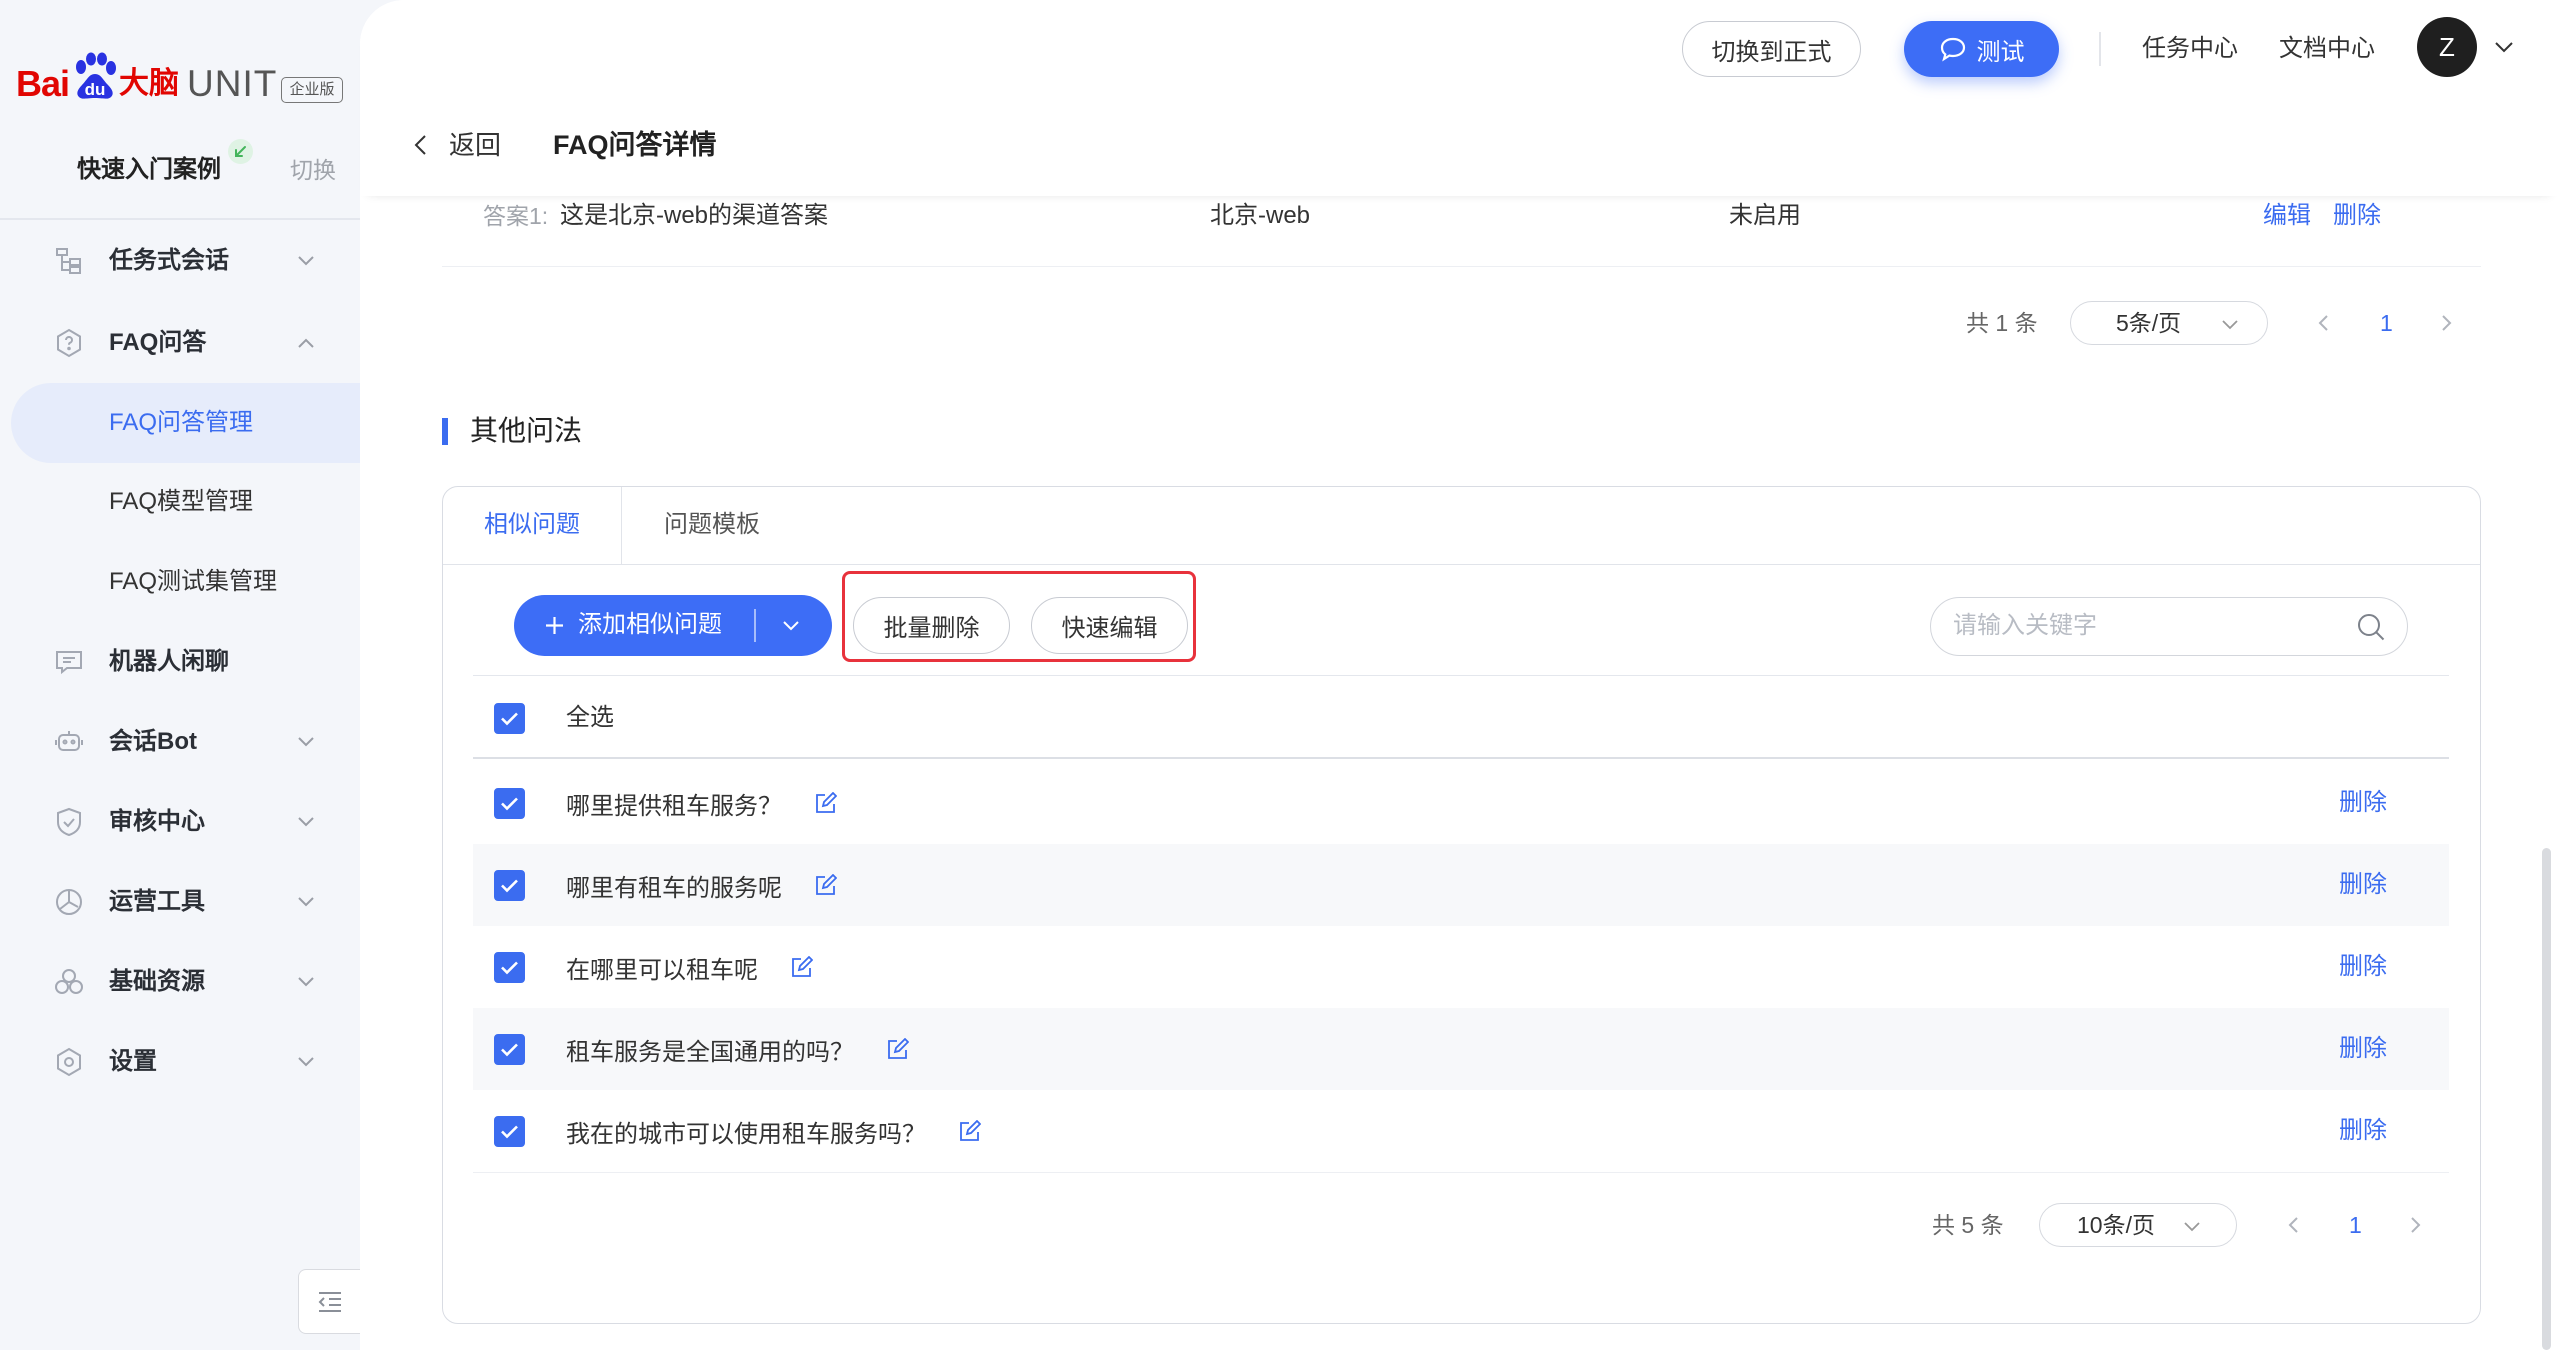  What do you see at coordinates (2546, 1099) in the screenshot?
I see `scrollbar` at bounding box center [2546, 1099].